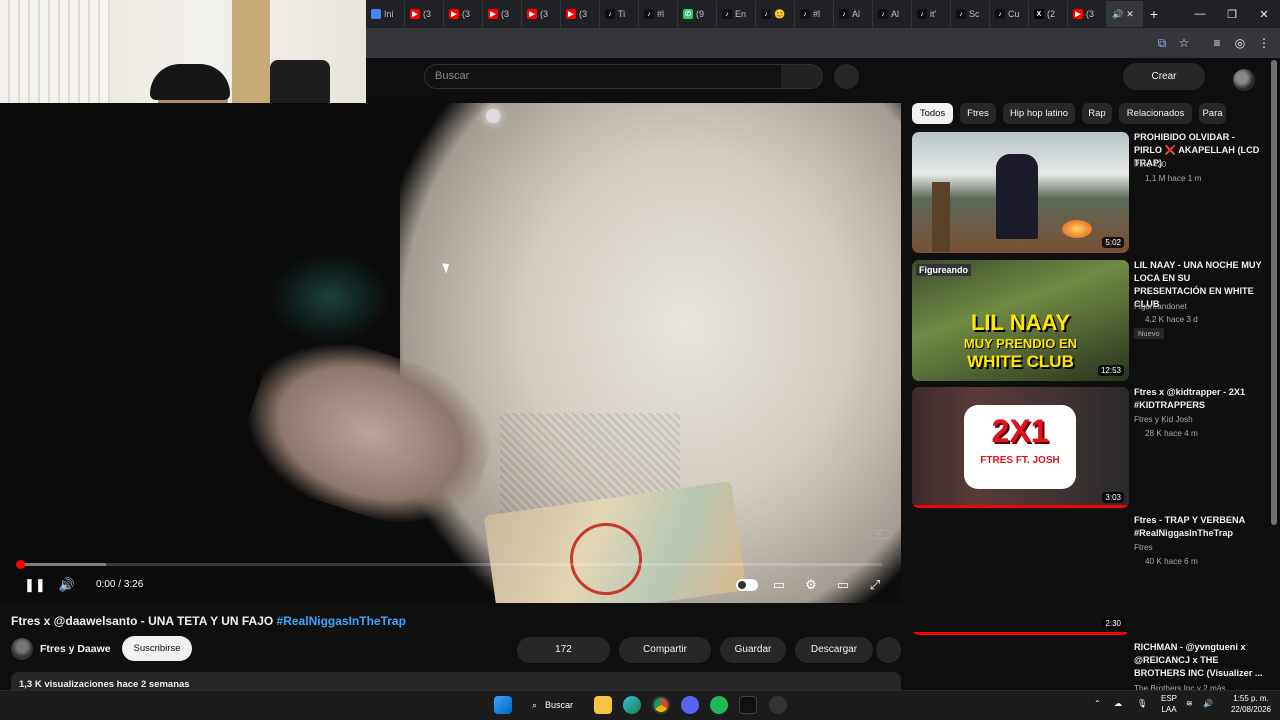  Describe the element at coordinates (341, 621) in the screenshot. I see `title-hashtag-link: #RealNiggasInTheTrap` at that location.